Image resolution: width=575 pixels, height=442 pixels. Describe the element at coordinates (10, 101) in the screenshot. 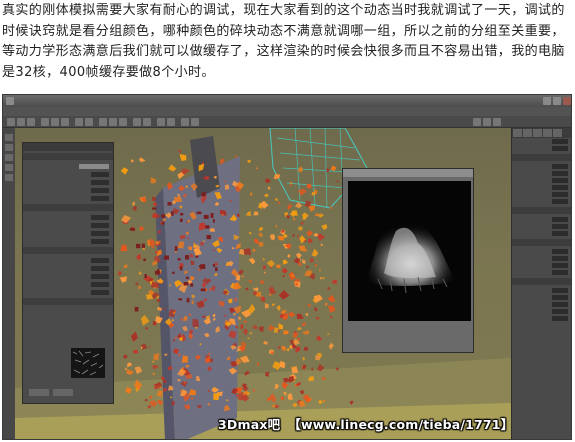

I see `app-menu-icon` at that location.